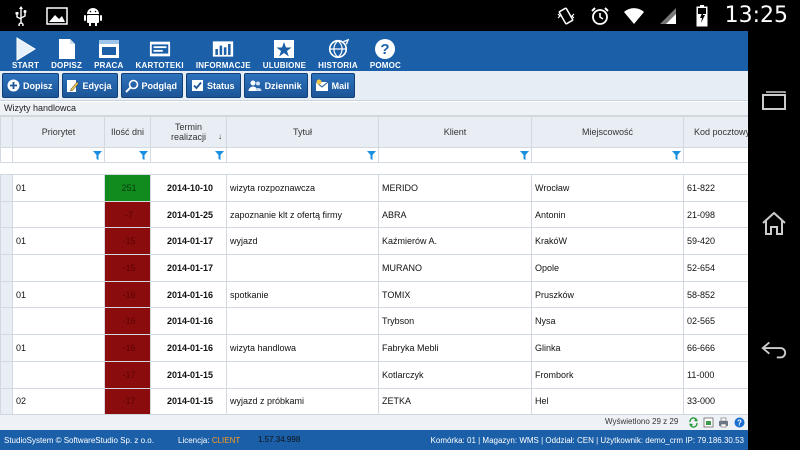  What do you see at coordinates (275, 85) in the screenshot?
I see `journal-button: Dziennik` at bounding box center [275, 85].